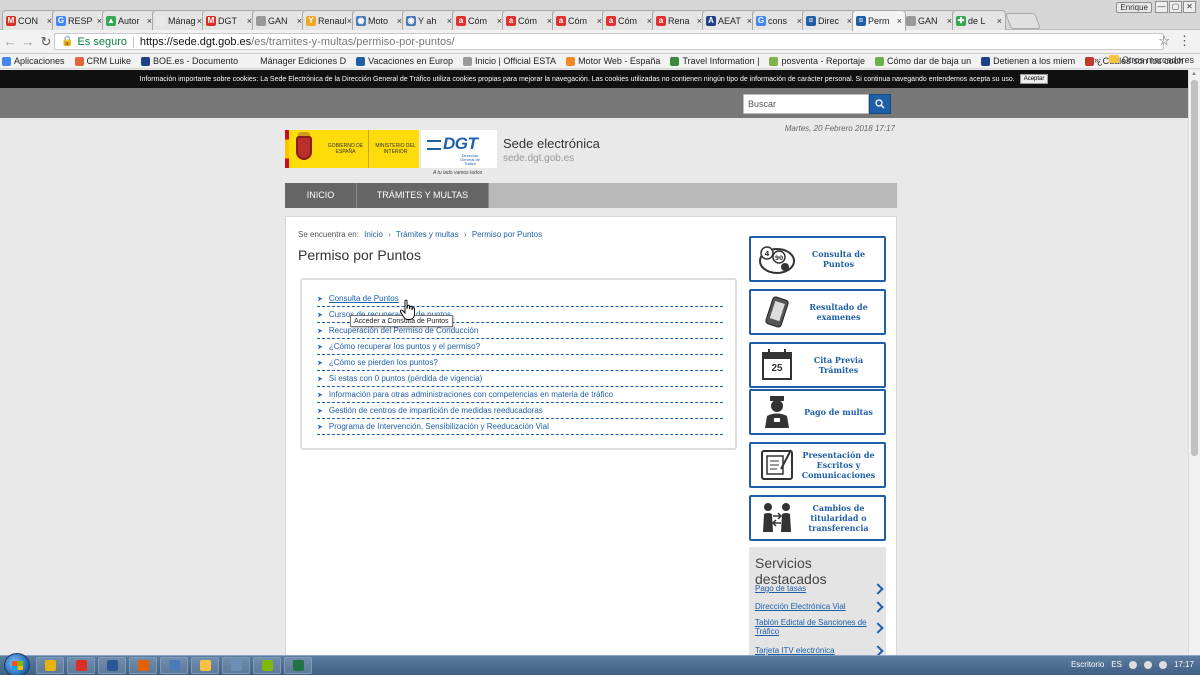 The image size is (1200, 675). What do you see at coordinates (50, 665) in the screenshot?
I see `taskbar-app-chrome` at bounding box center [50, 665].